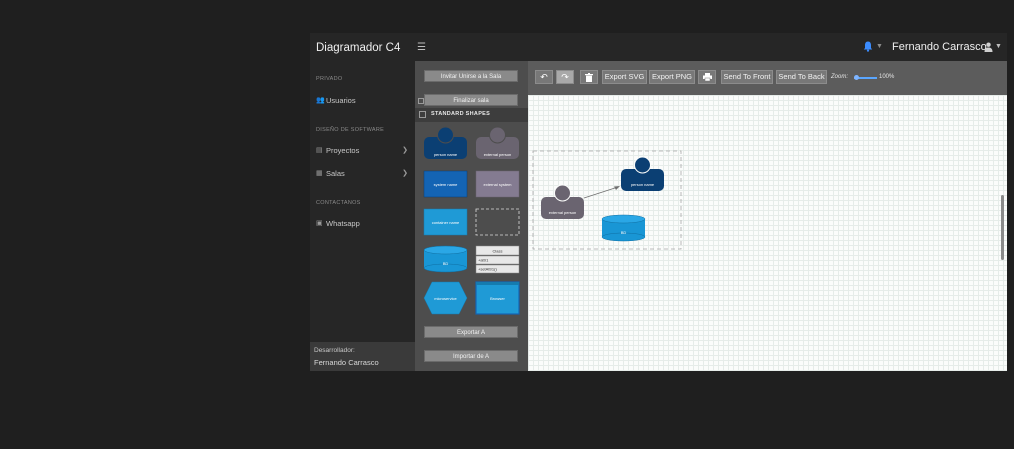 This screenshot has height=449, width=1014. I want to click on shape-external-person-label: external person, so click(498, 154).